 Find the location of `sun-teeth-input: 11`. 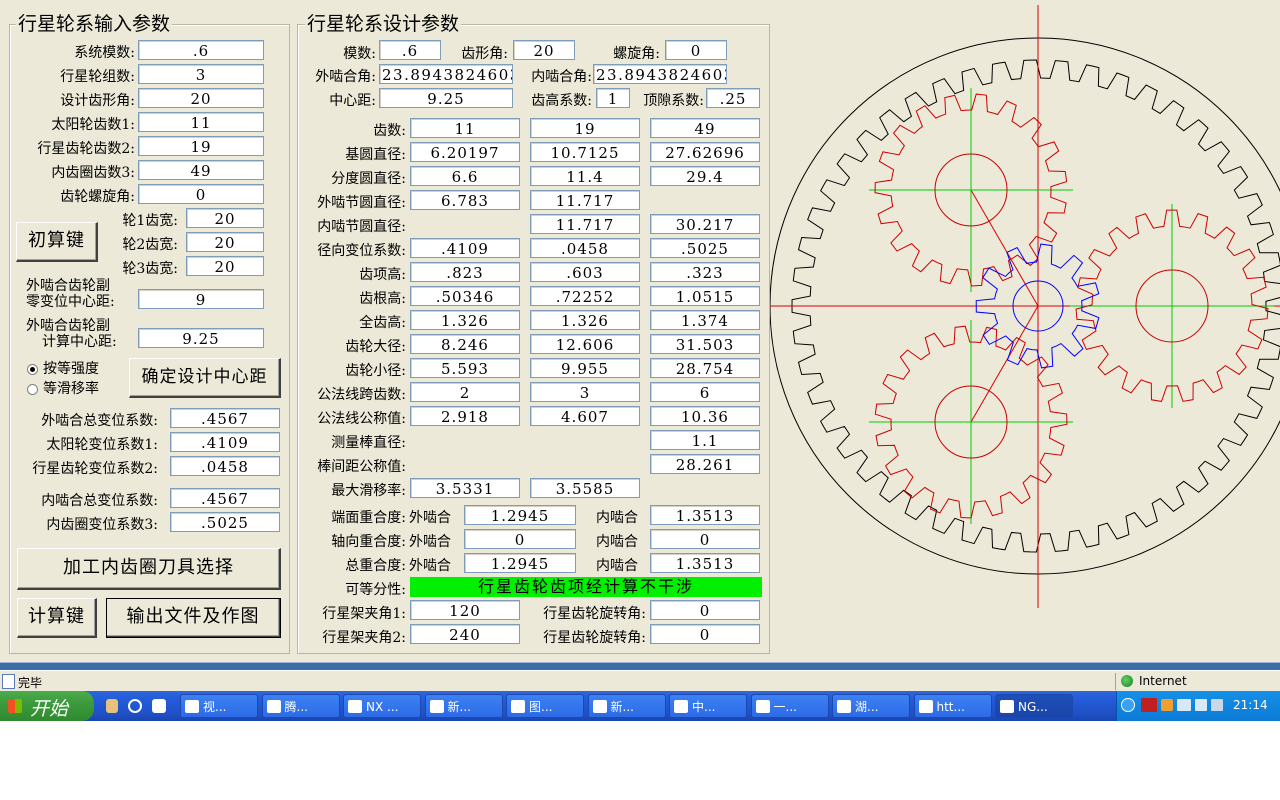

sun-teeth-input: 11 is located at coordinates (201, 122).